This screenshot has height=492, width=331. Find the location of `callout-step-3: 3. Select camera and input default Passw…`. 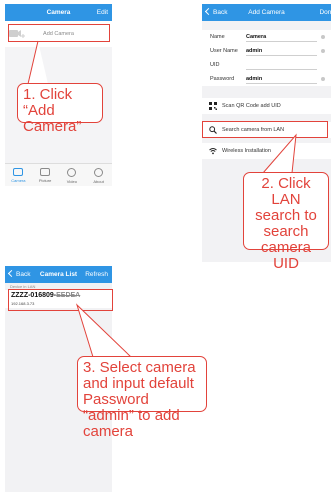

callout-step-3: 3. Select camera and input default Passw… is located at coordinates (142, 398).